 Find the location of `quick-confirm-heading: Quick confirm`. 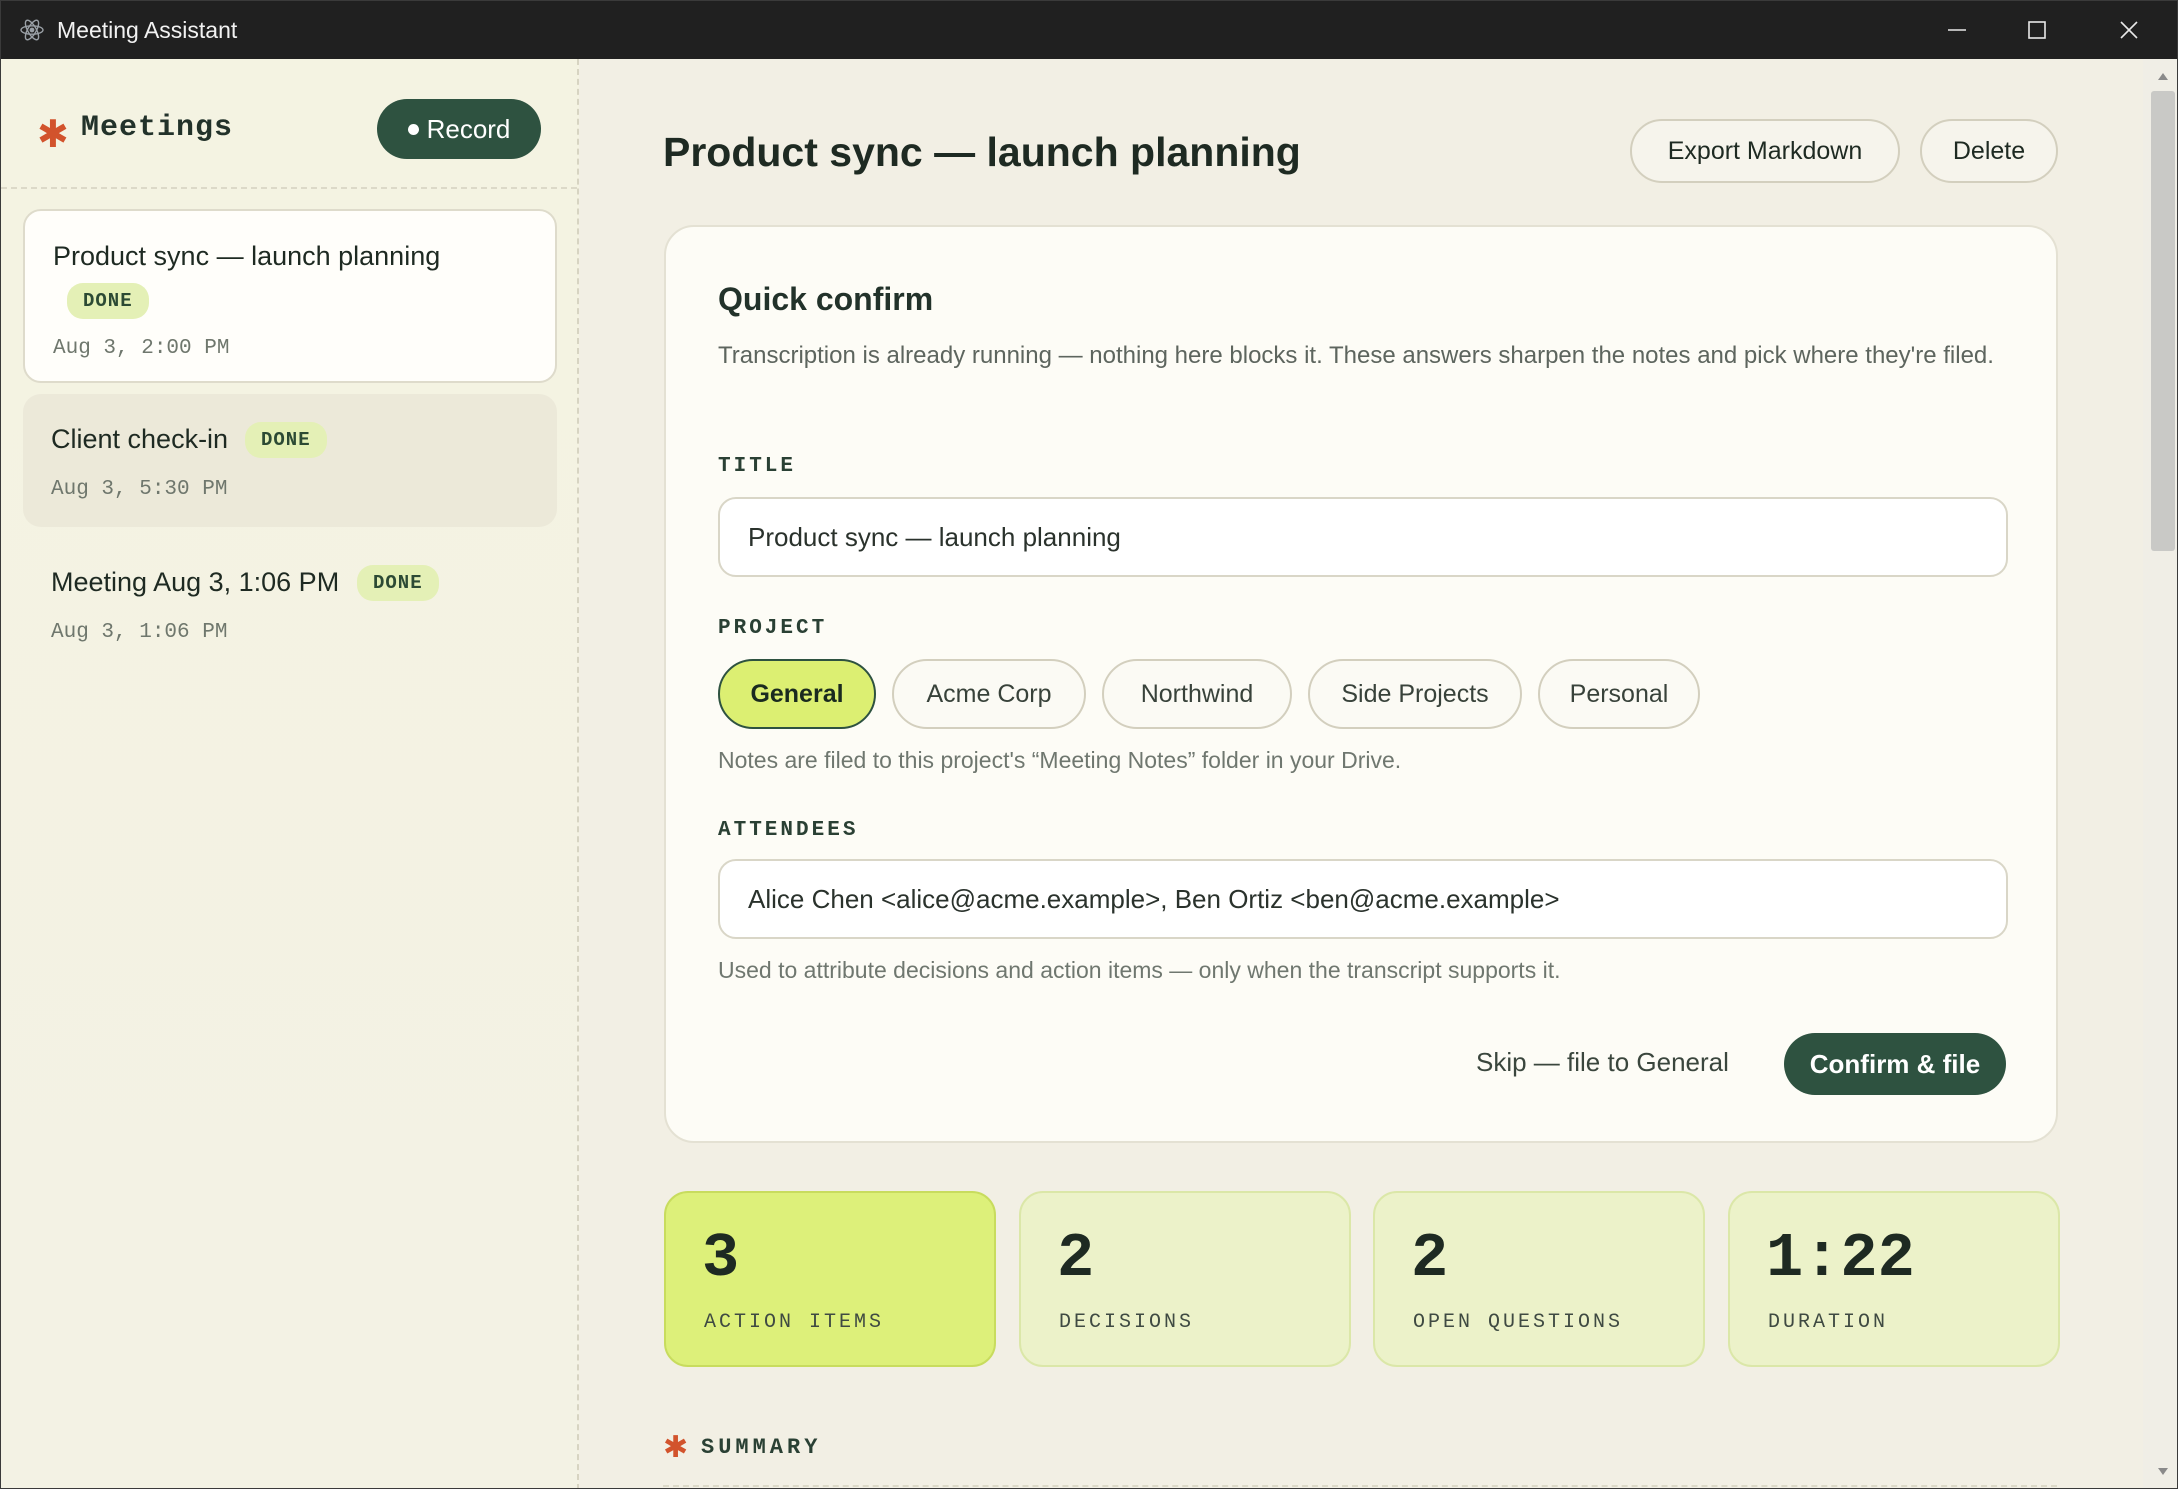

quick-confirm-heading: Quick confirm is located at coordinates (826, 299).